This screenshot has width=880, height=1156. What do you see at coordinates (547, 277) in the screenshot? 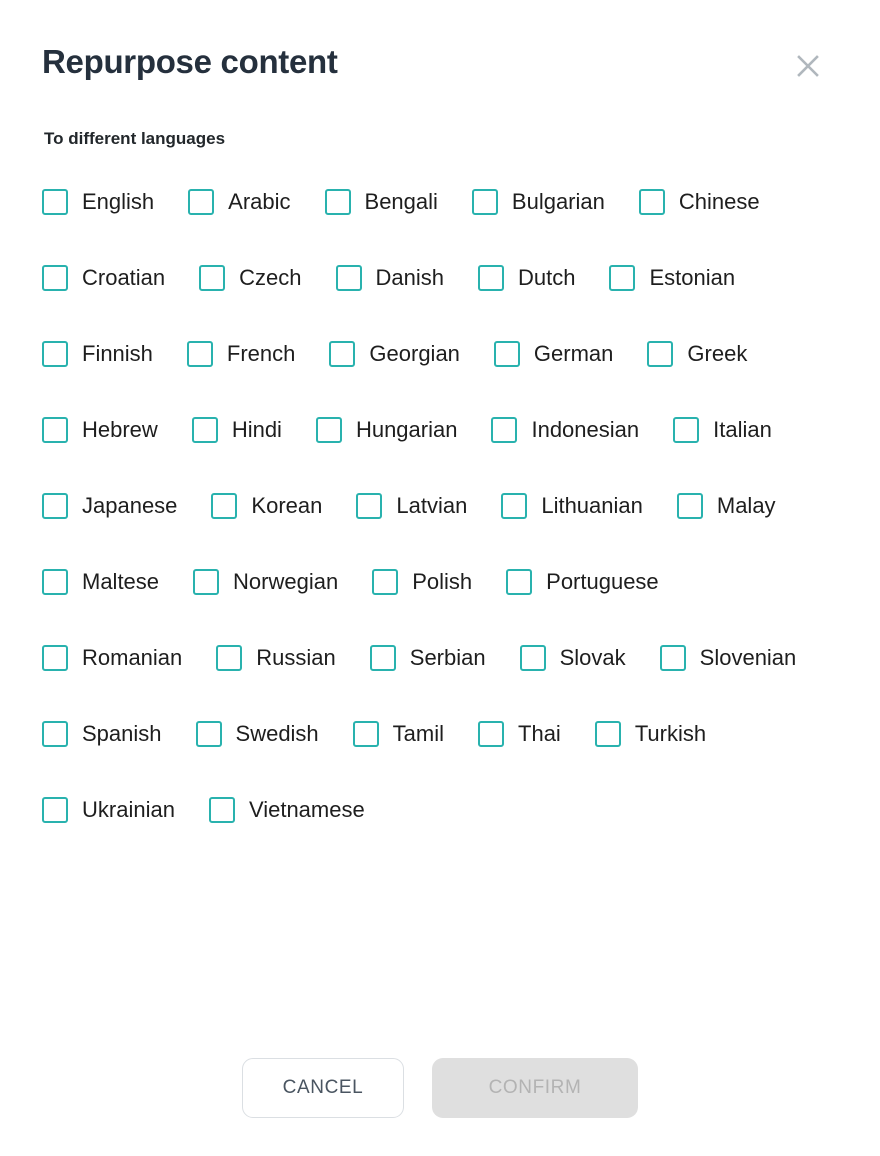
I see `language-label: Dutch` at bounding box center [547, 277].